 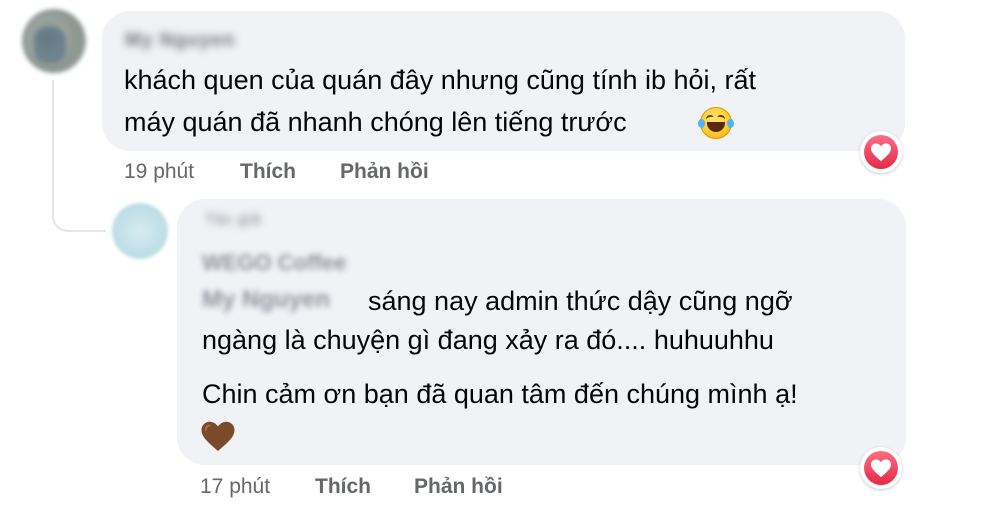 What do you see at coordinates (180, 41) in the screenshot?
I see `comment-author-name-blurred: My Nguyen` at bounding box center [180, 41].